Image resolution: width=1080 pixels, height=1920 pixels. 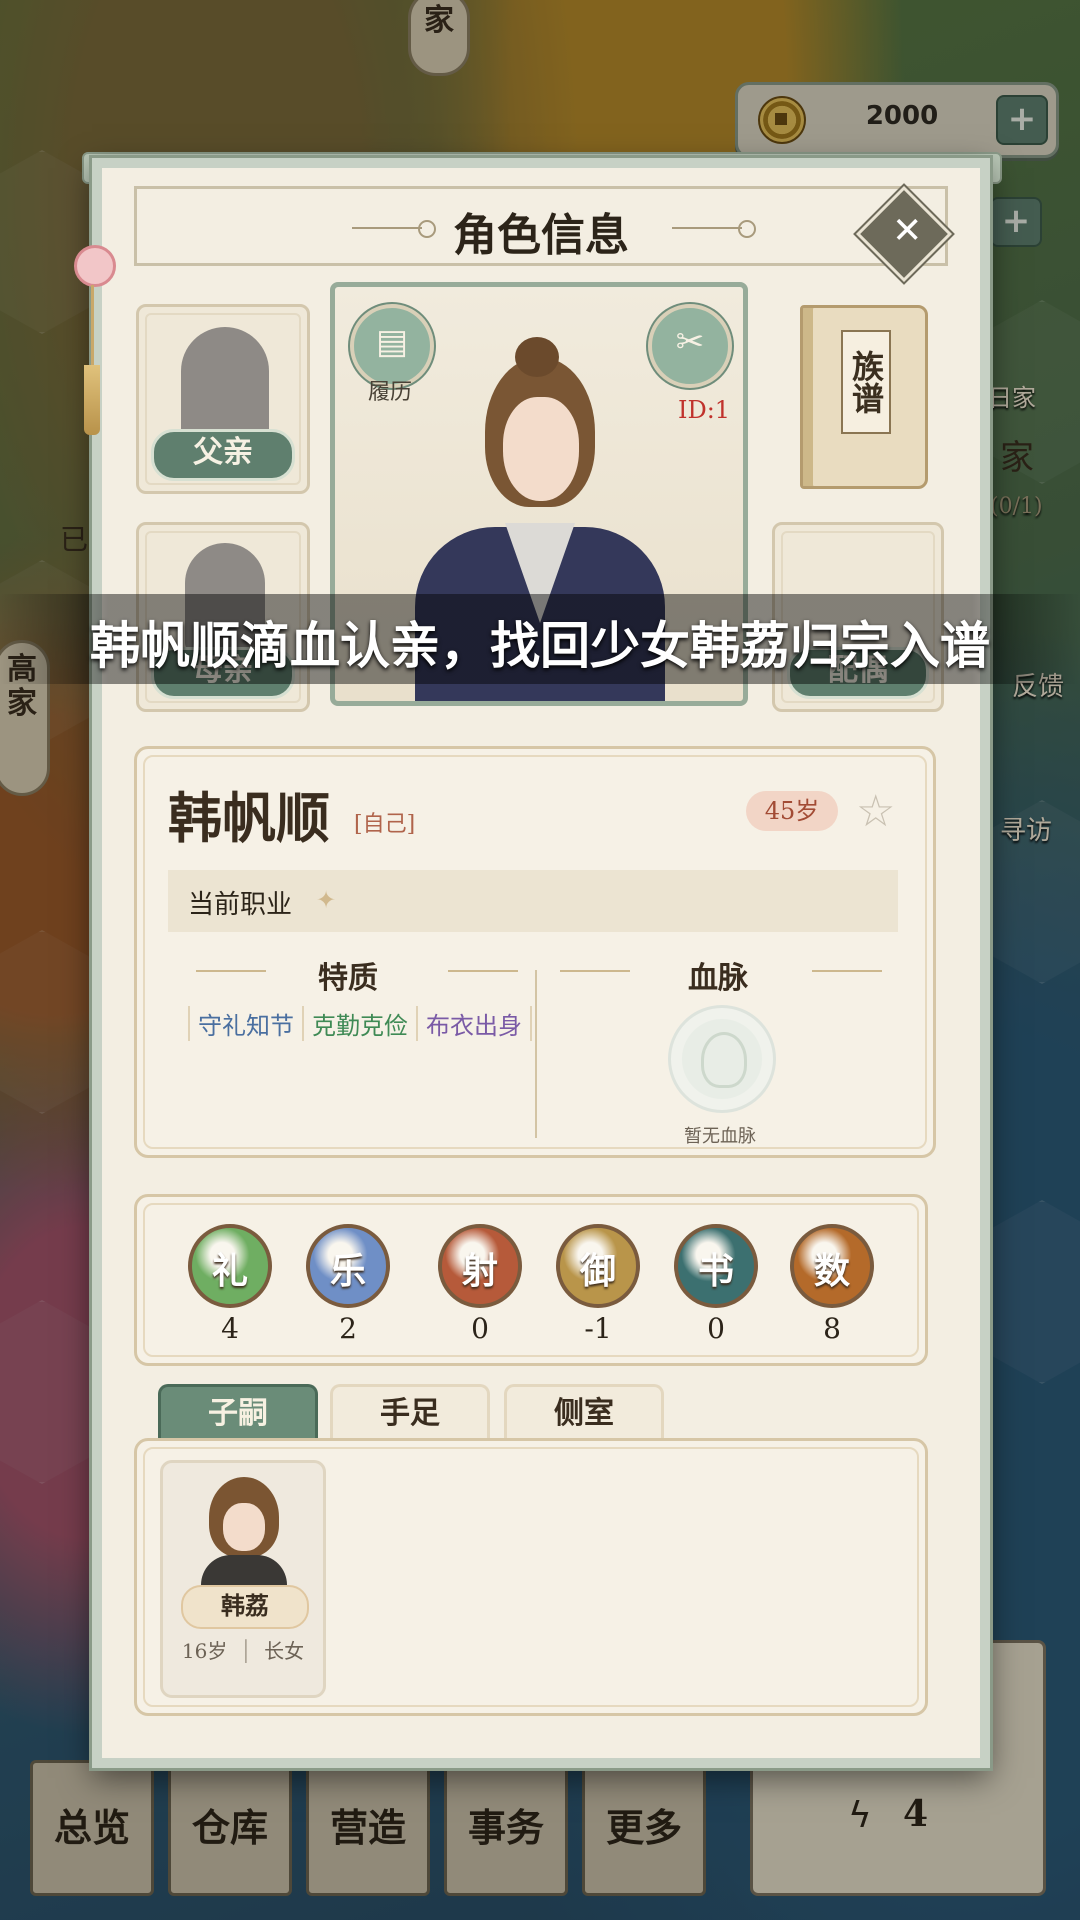 What do you see at coordinates (714, 229) in the screenshot?
I see `title-ornament-right` at bounding box center [714, 229].